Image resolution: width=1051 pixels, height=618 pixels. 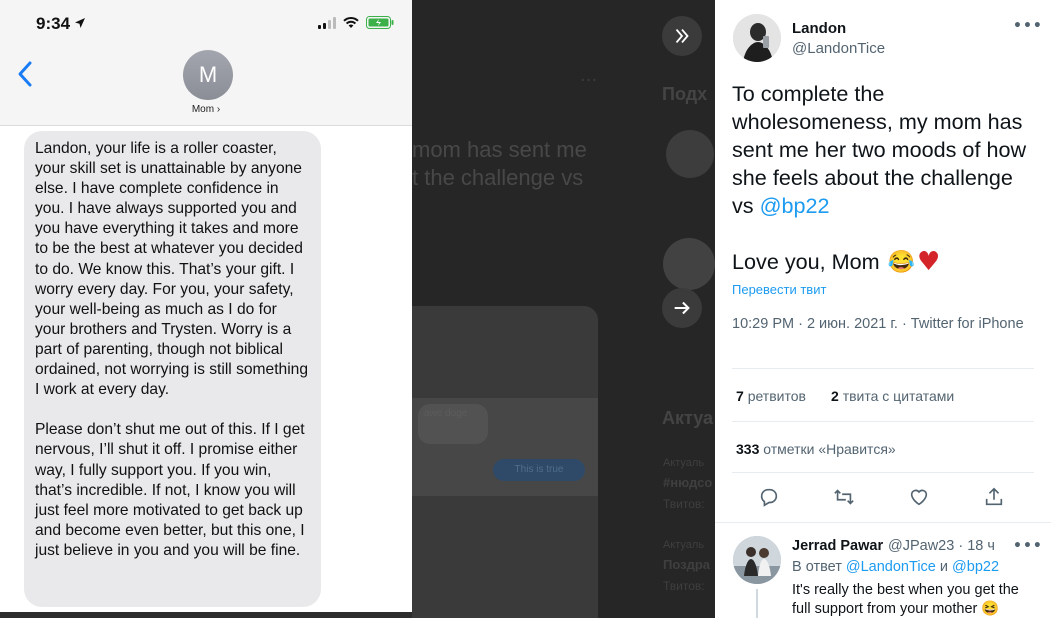 I want to click on background-tweet-text: mom has sent me t the challenge vs, so click(x=499, y=163).